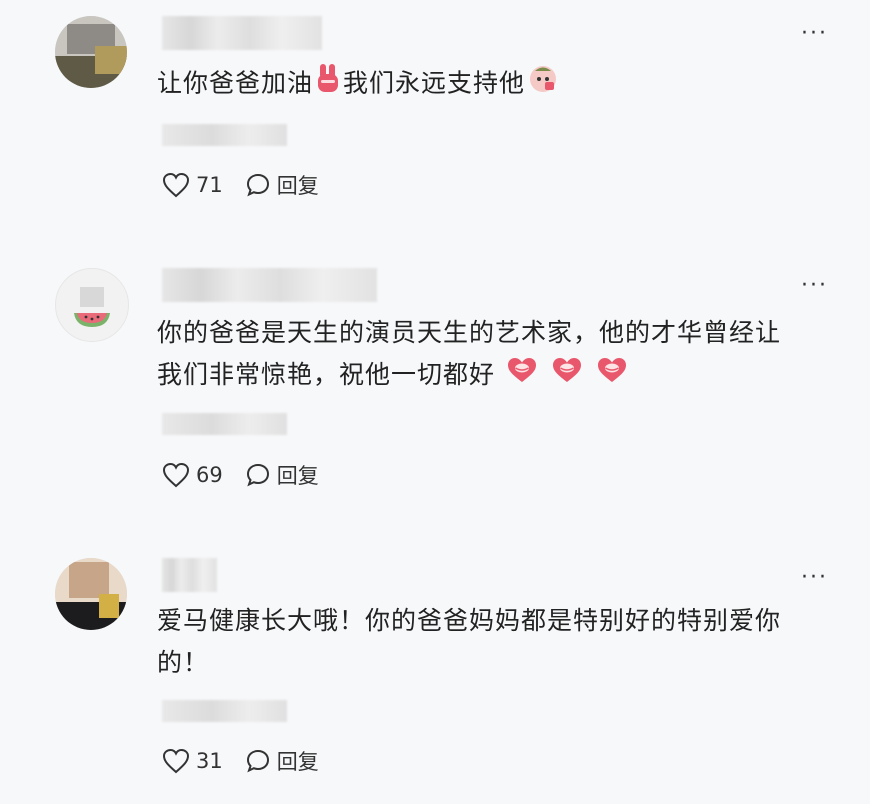  What do you see at coordinates (235, 83) in the screenshot?
I see `comment-text-part: 让你爸爸加油` at bounding box center [235, 83].